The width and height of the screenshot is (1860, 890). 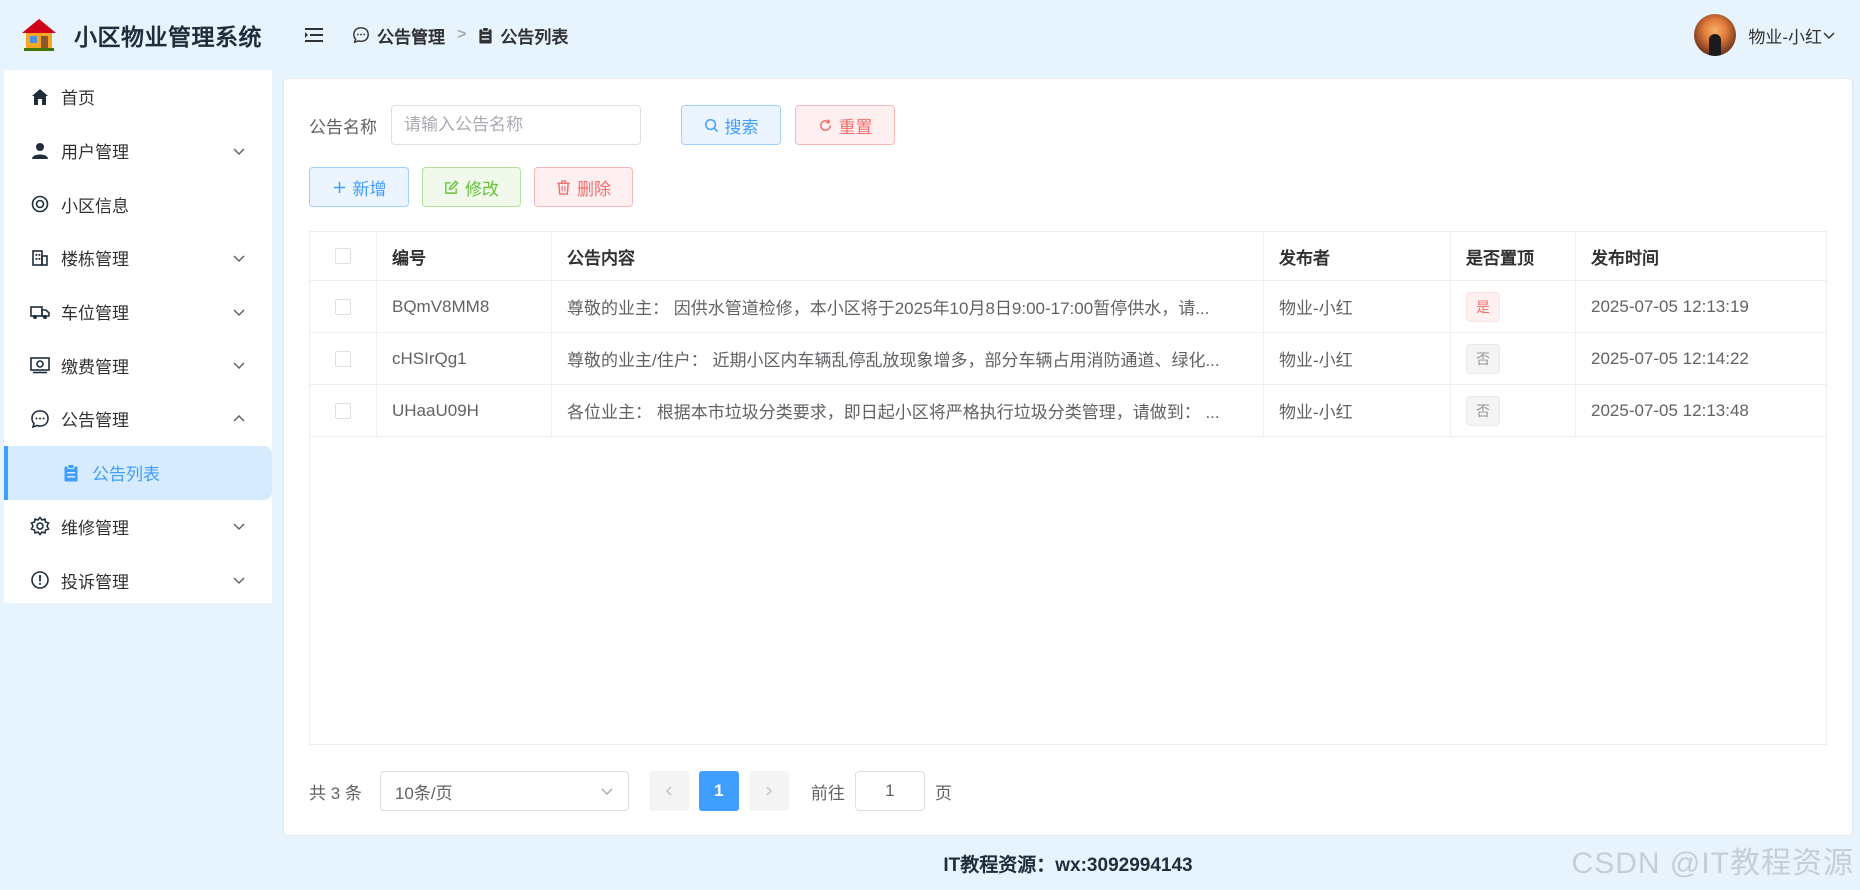 What do you see at coordinates (138, 580) in the screenshot?
I see `sidebar-item-complaint: 投诉管理` at bounding box center [138, 580].